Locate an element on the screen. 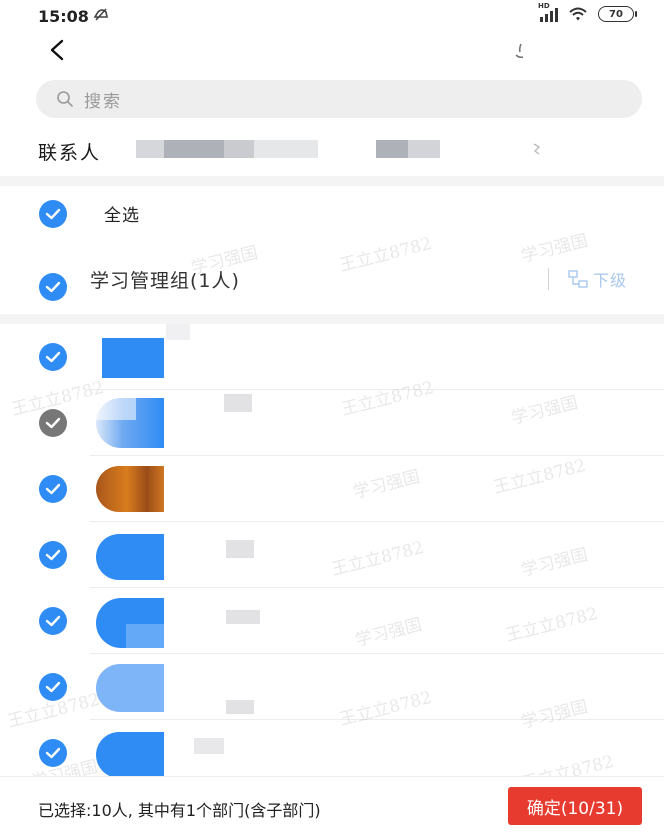 This screenshot has width=664, height=836. group-label: 学习管理组(1人) is located at coordinates (165, 281).